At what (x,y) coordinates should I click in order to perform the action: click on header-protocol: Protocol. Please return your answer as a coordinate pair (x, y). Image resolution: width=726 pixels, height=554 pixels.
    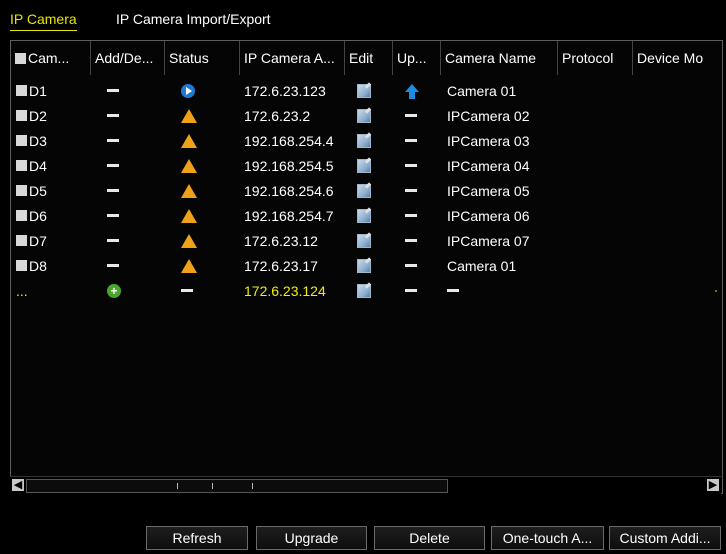
    Looking at the image, I should click on (595, 58).